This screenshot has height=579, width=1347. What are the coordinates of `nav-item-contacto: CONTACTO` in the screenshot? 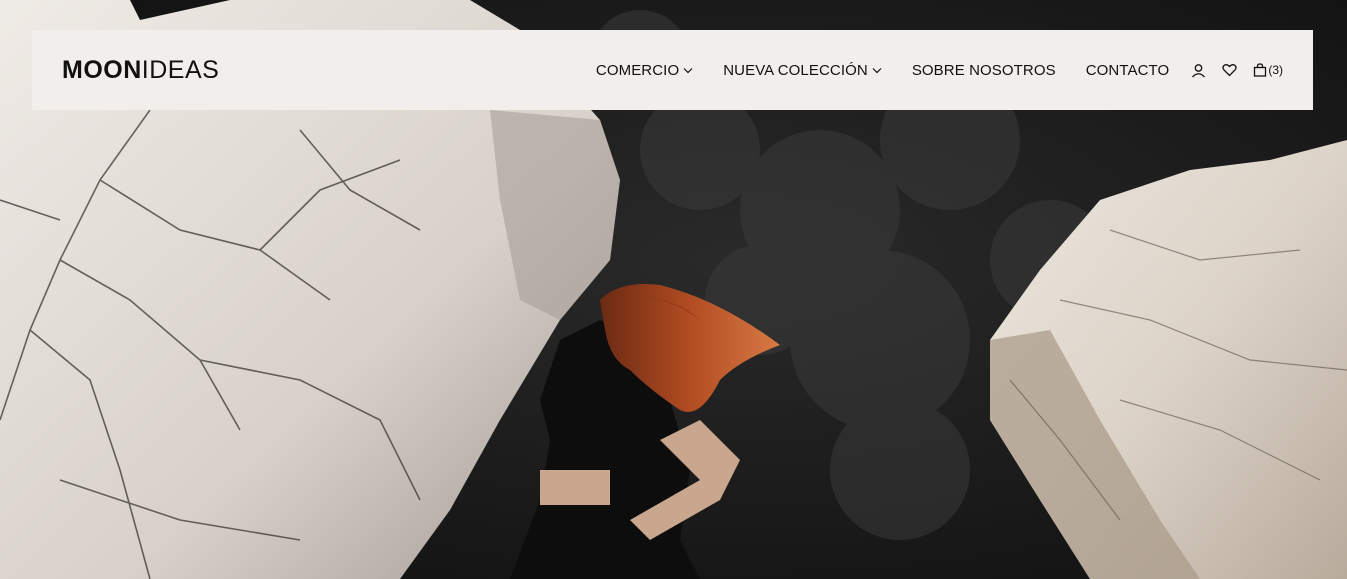 It's located at (1128, 70).